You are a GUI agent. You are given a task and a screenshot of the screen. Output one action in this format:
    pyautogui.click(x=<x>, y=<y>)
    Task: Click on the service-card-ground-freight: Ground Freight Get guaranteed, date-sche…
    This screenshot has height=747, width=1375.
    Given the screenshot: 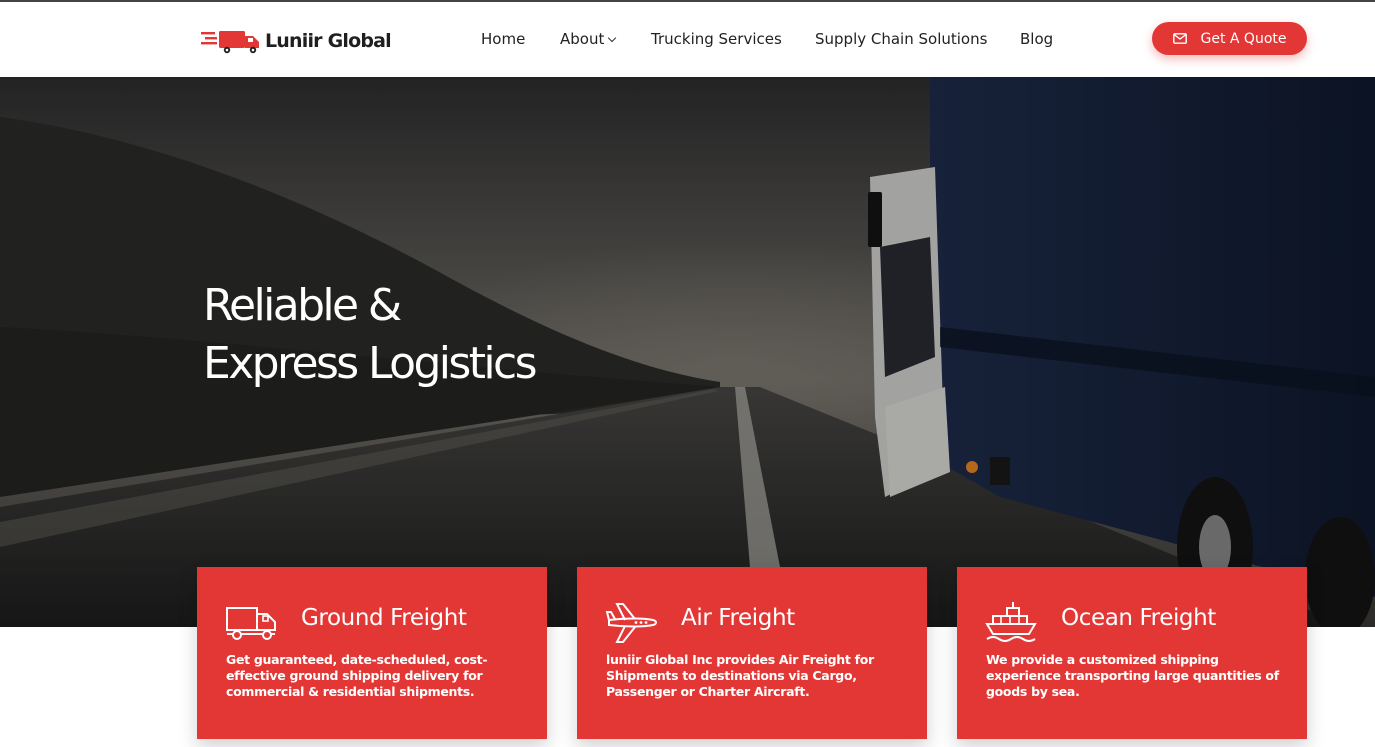 What is the action you would take?
    pyautogui.click(x=372, y=653)
    